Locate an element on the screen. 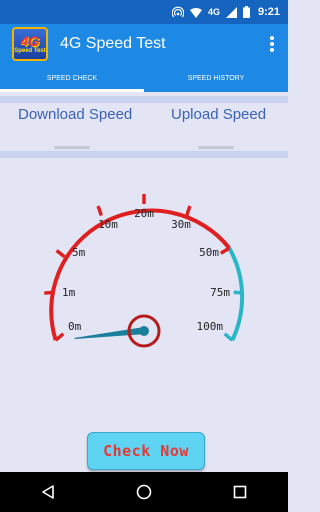  hotspot-icon is located at coordinates (177, 12).